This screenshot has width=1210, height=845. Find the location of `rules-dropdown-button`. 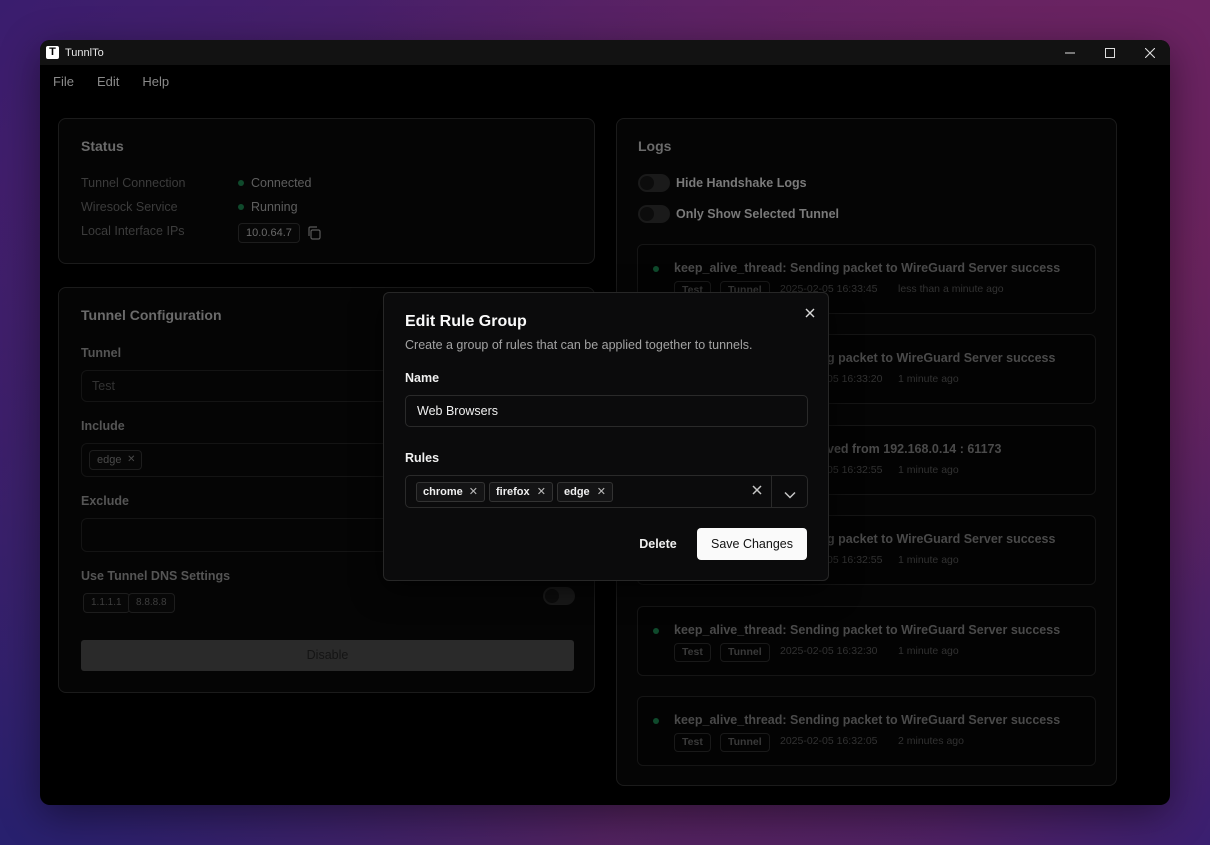

rules-dropdown-button is located at coordinates (790, 495).